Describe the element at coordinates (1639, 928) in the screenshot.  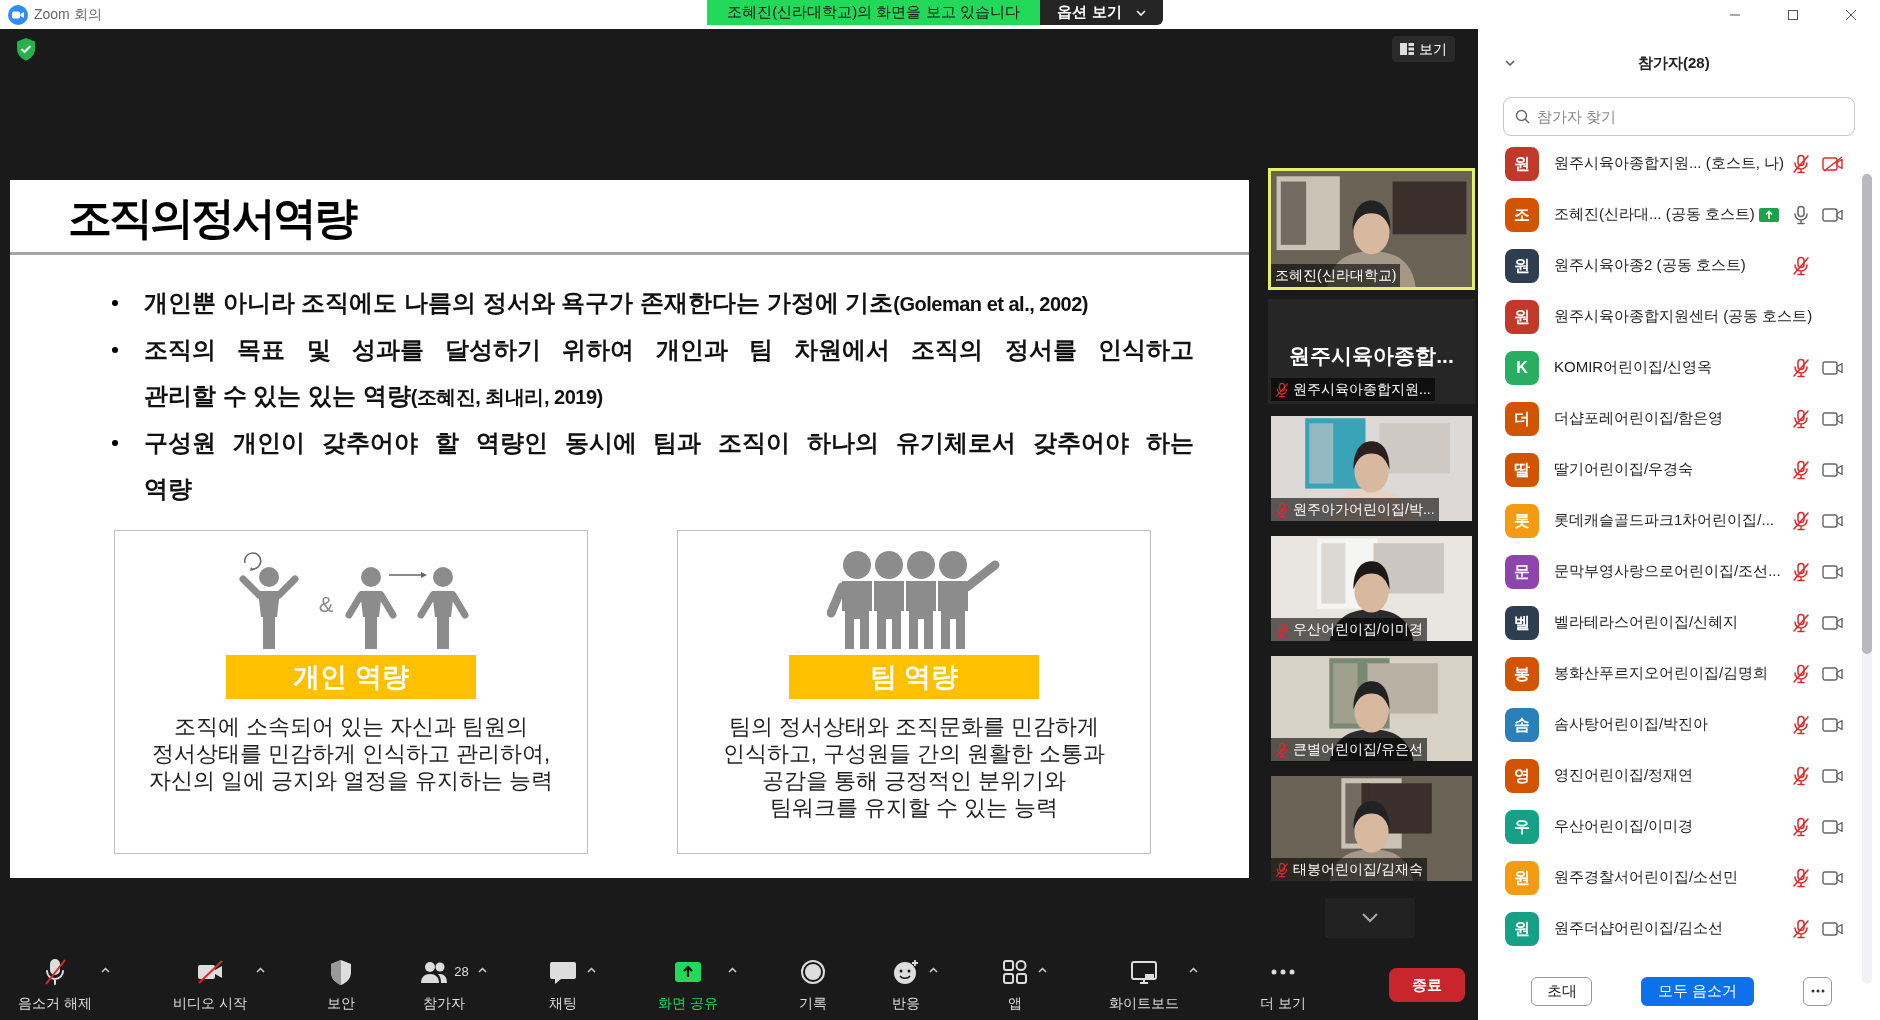
I see `participant-name: 원주더샵어린이집/김소선` at that location.